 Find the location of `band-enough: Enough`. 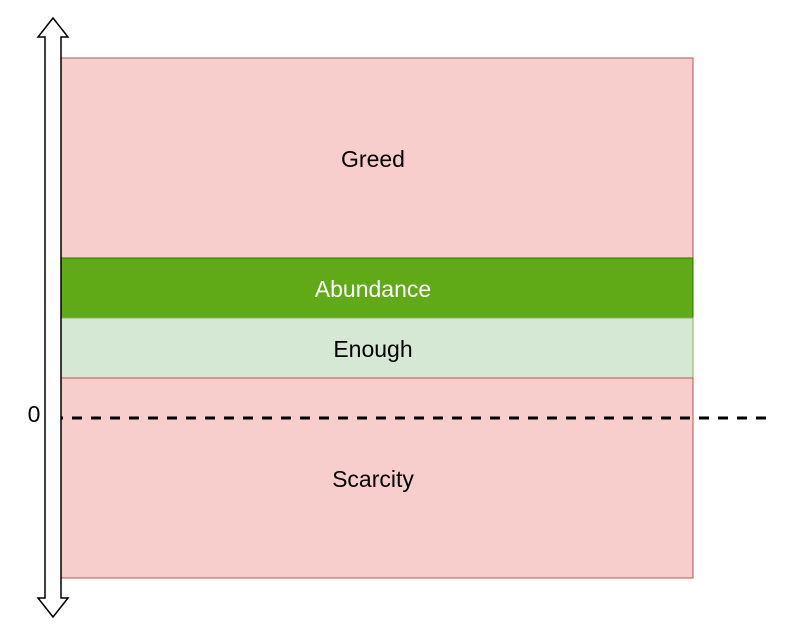

band-enough: Enough is located at coordinates (373, 348).